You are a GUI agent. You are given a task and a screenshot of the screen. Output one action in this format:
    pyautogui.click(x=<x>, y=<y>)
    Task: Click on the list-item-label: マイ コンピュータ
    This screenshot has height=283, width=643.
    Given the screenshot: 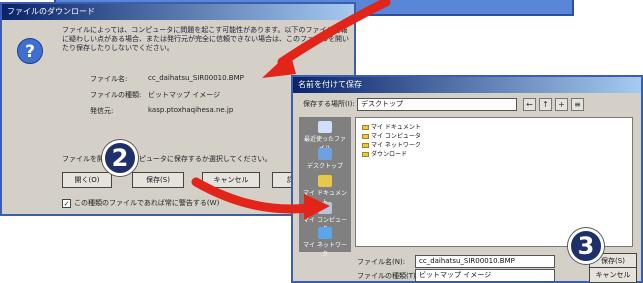 What is the action you would take?
    pyautogui.click(x=396, y=136)
    